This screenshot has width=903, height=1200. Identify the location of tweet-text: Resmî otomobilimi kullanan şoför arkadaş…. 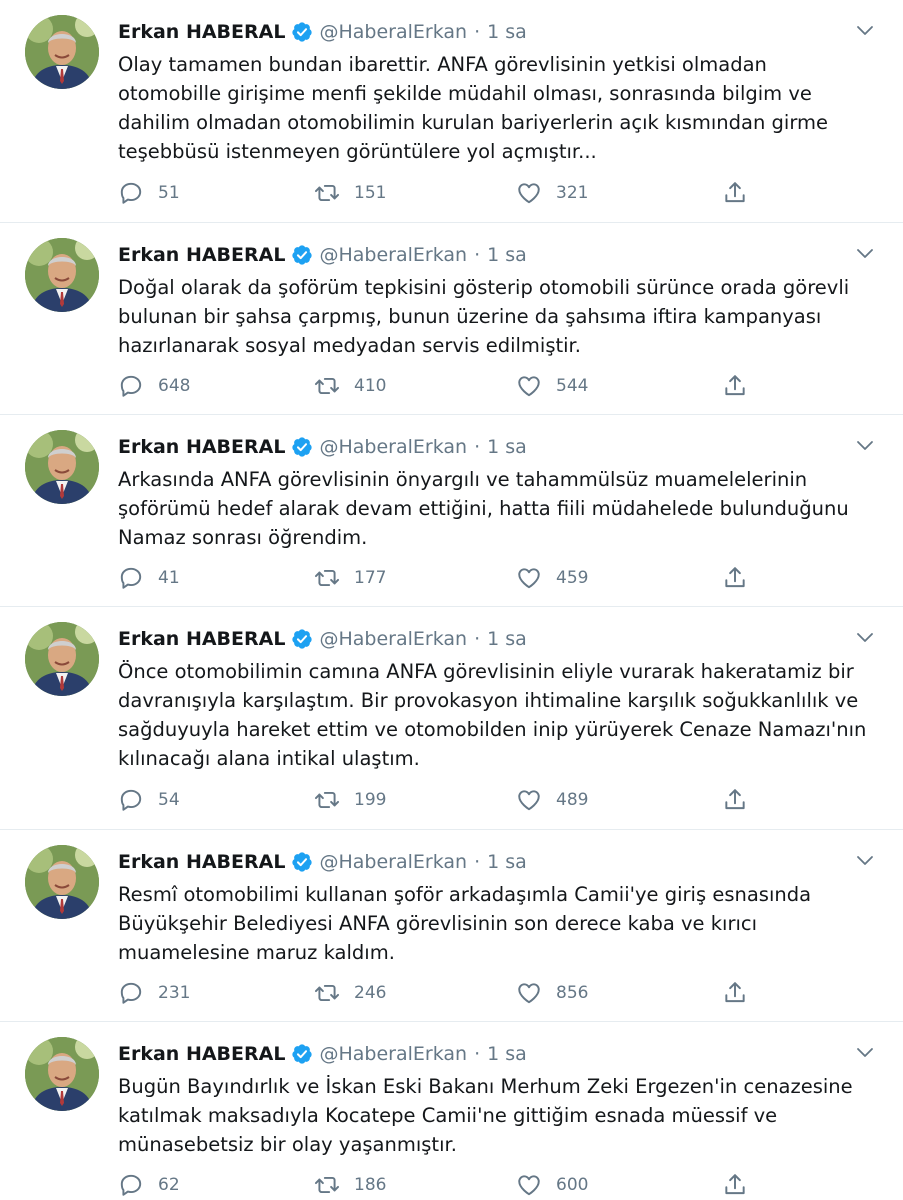
(498, 923).